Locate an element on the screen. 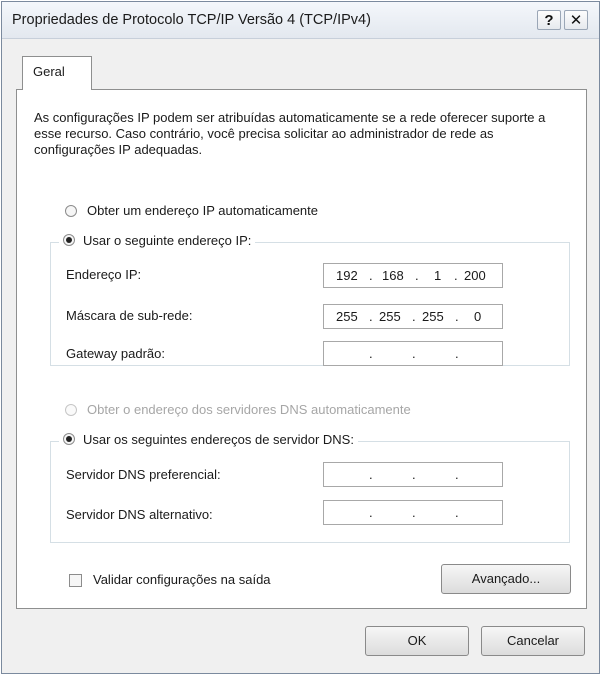 Image resolution: width=603 pixels, height=677 pixels. subnet-mask-input: 255 . 255 . 255 . 0 is located at coordinates (413, 316).